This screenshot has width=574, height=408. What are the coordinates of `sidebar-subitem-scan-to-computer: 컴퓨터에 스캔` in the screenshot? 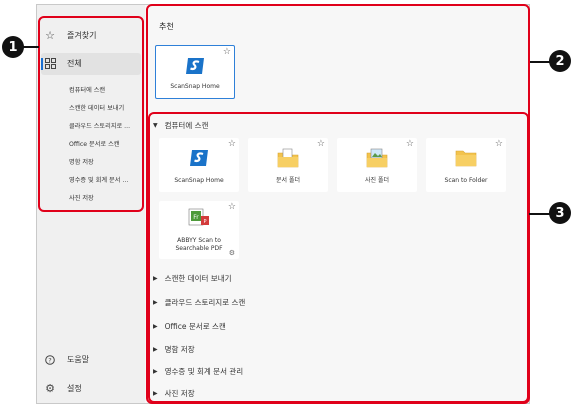 It's located at (87, 89).